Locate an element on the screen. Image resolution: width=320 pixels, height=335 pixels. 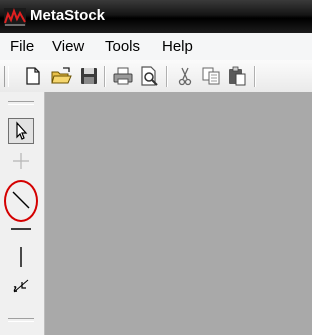
menu-file: File is located at coordinates (22, 46).